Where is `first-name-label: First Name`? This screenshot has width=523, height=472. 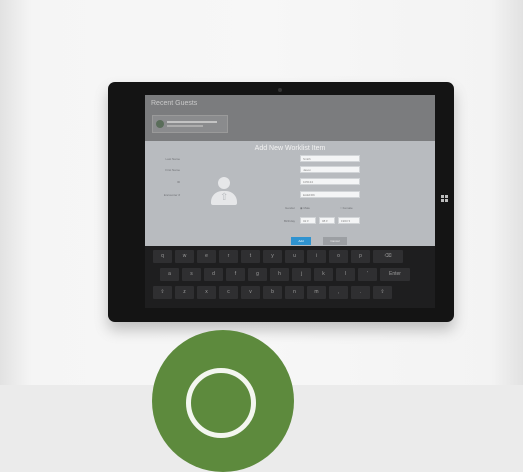 first-name-label: First Name is located at coordinates (172, 170).